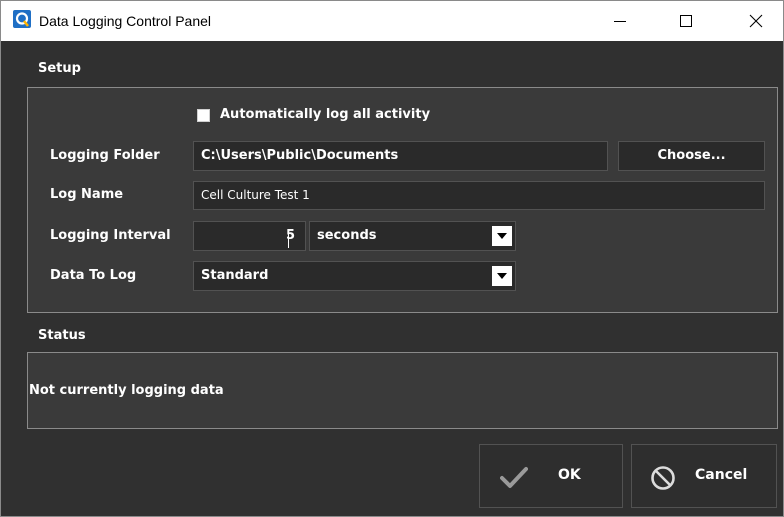  What do you see at coordinates (721, 475) in the screenshot?
I see `cancel-label: Cancel` at bounding box center [721, 475].